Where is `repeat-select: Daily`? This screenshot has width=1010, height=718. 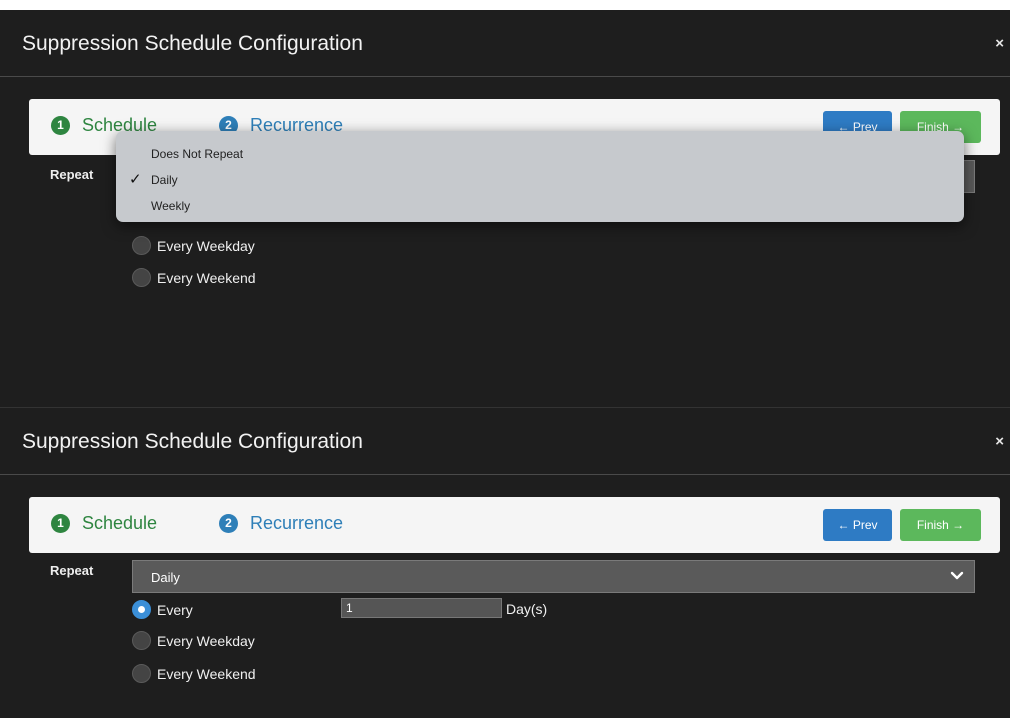
repeat-select: Daily is located at coordinates (553, 576).